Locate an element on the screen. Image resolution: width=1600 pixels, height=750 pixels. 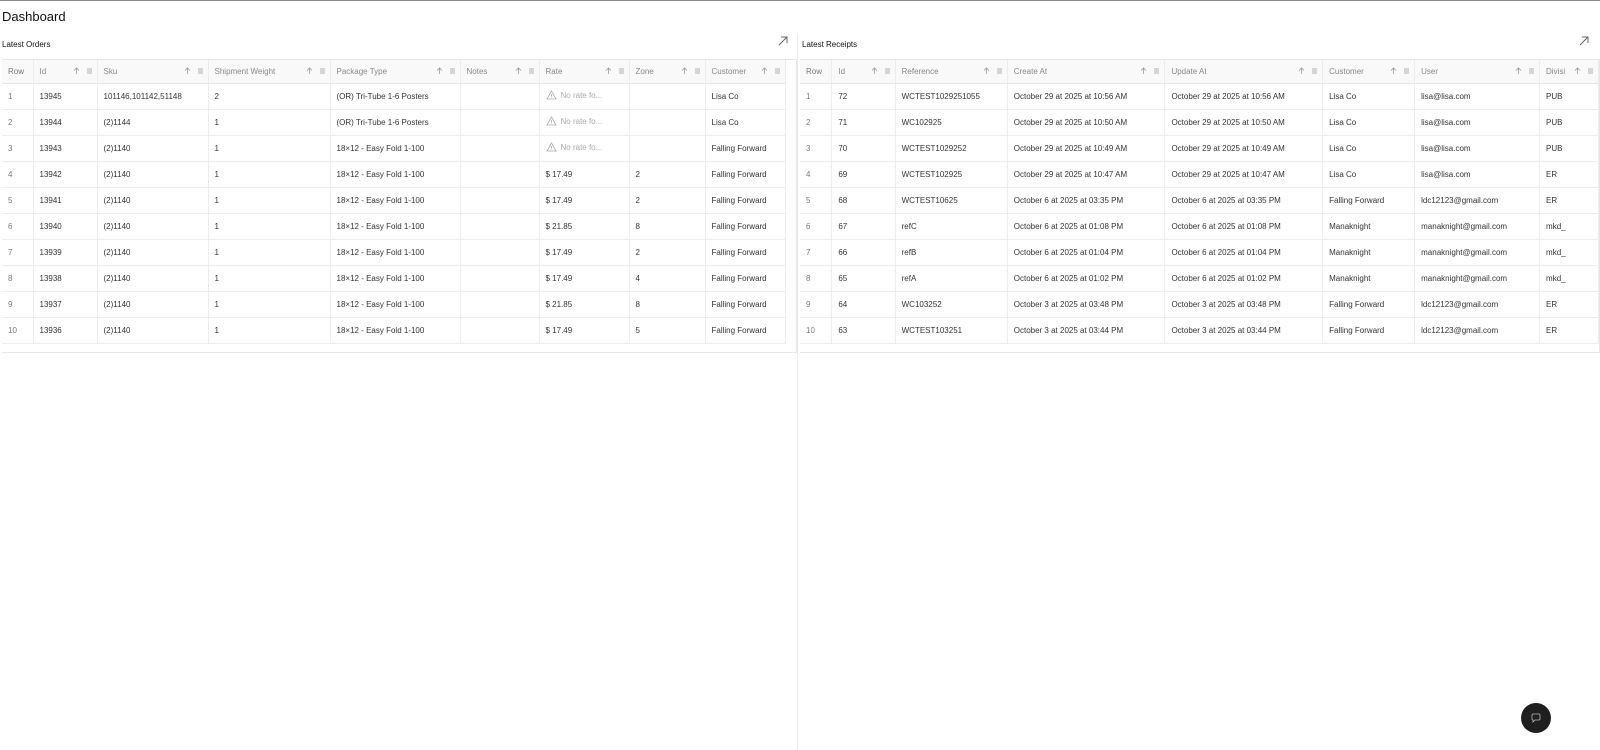
column-header-sku: Sku is located at coordinates (153, 72).